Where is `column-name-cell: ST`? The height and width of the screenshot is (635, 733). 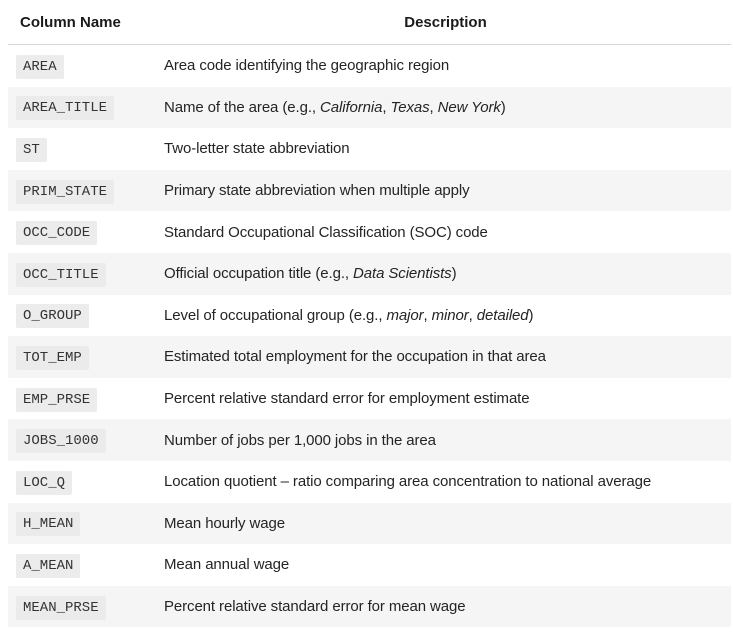 column-name-cell: ST is located at coordinates (84, 149).